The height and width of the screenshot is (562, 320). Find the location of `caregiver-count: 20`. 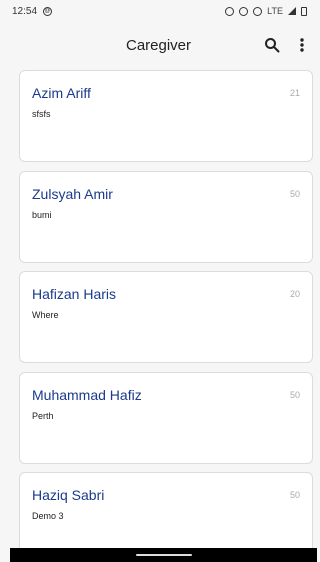

caregiver-count: 20 is located at coordinates (294, 294).